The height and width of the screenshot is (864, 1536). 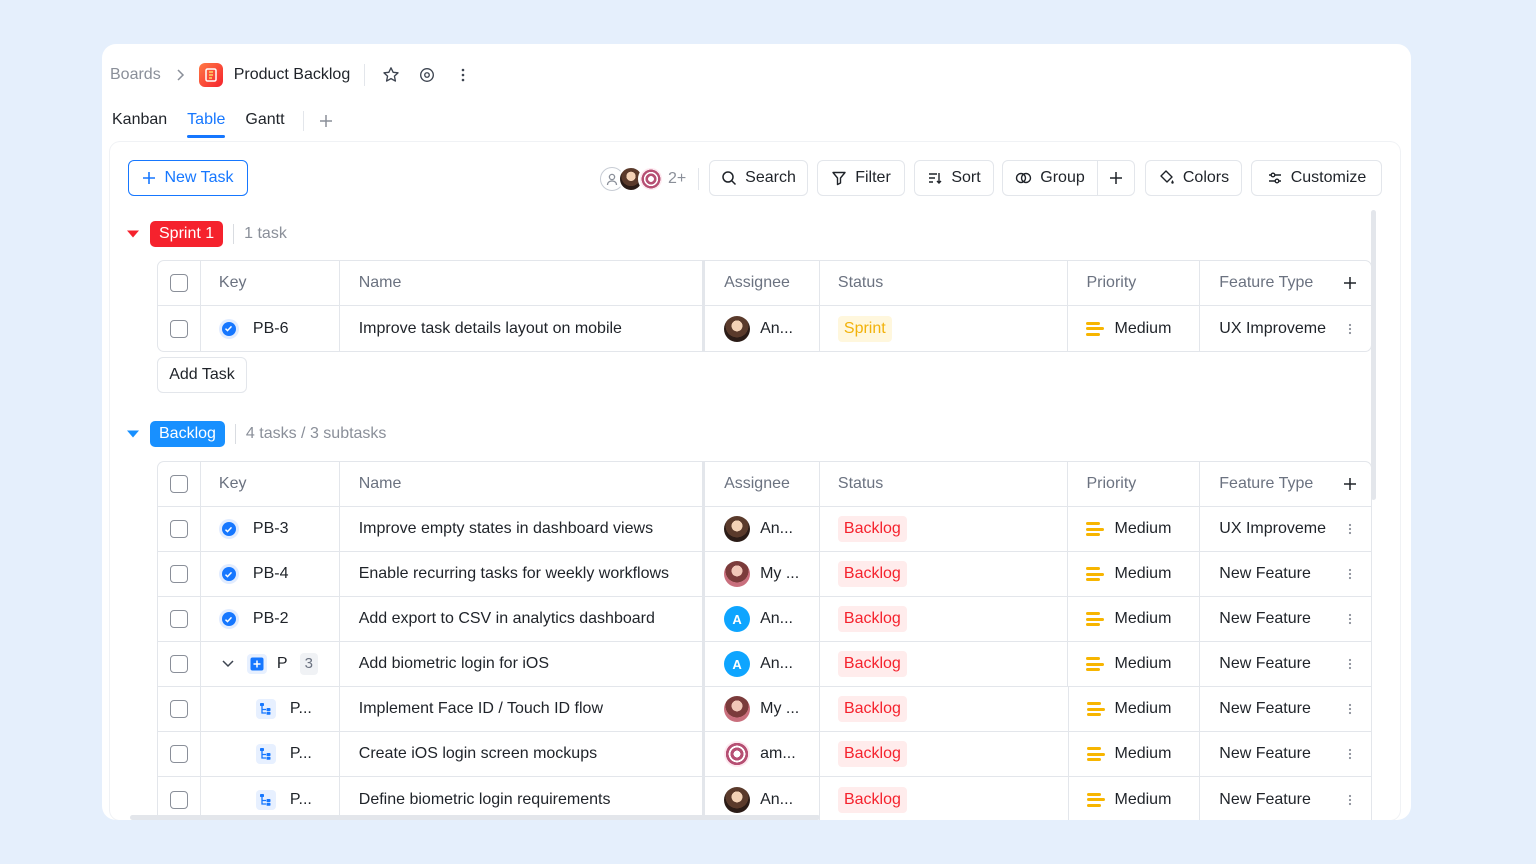 I want to click on chevron-down-icon, so click(x=228, y=664).